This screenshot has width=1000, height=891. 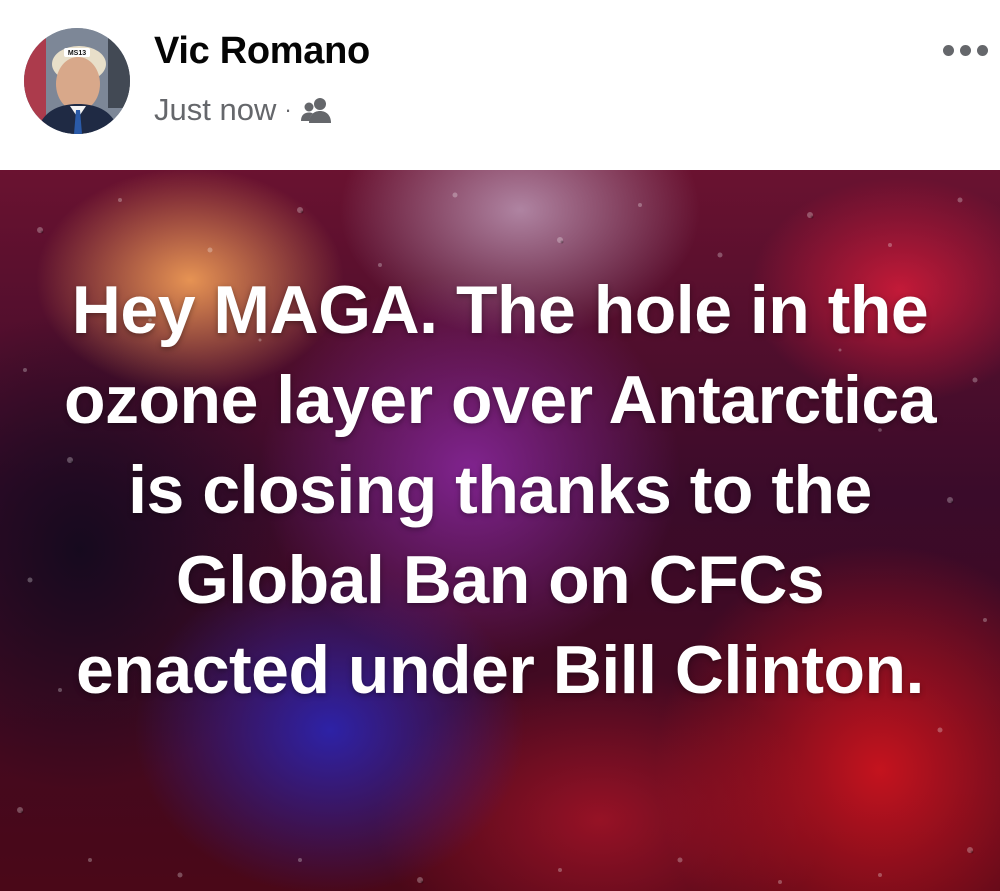 I want to click on more-options-icon, so click(x=965, y=50).